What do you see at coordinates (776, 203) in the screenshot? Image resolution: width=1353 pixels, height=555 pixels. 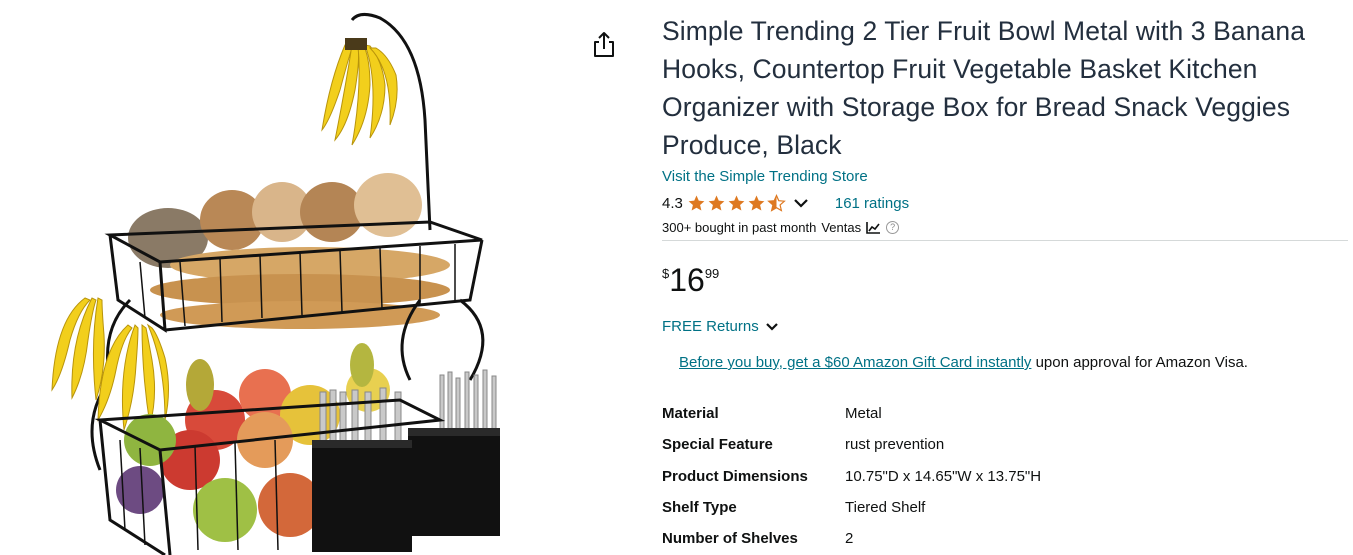 I see `half-star-icon` at bounding box center [776, 203].